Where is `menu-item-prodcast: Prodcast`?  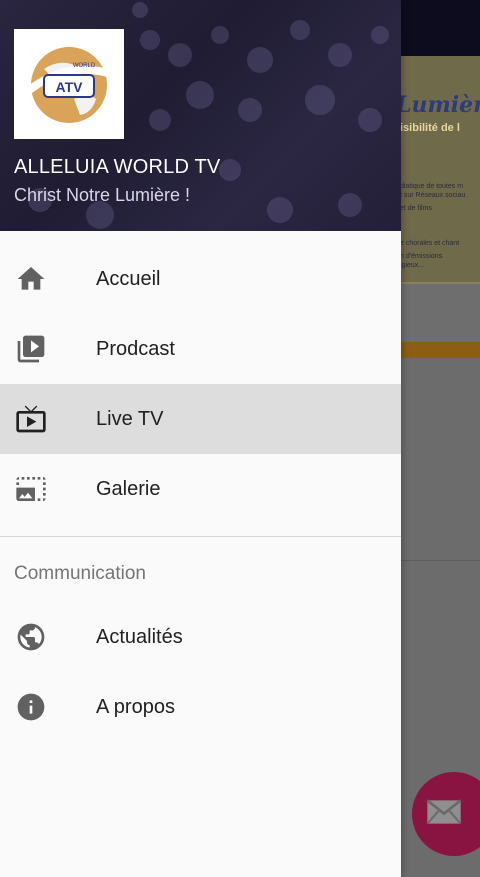
menu-item-prodcast: Prodcast is located at coordinates (200, 349).